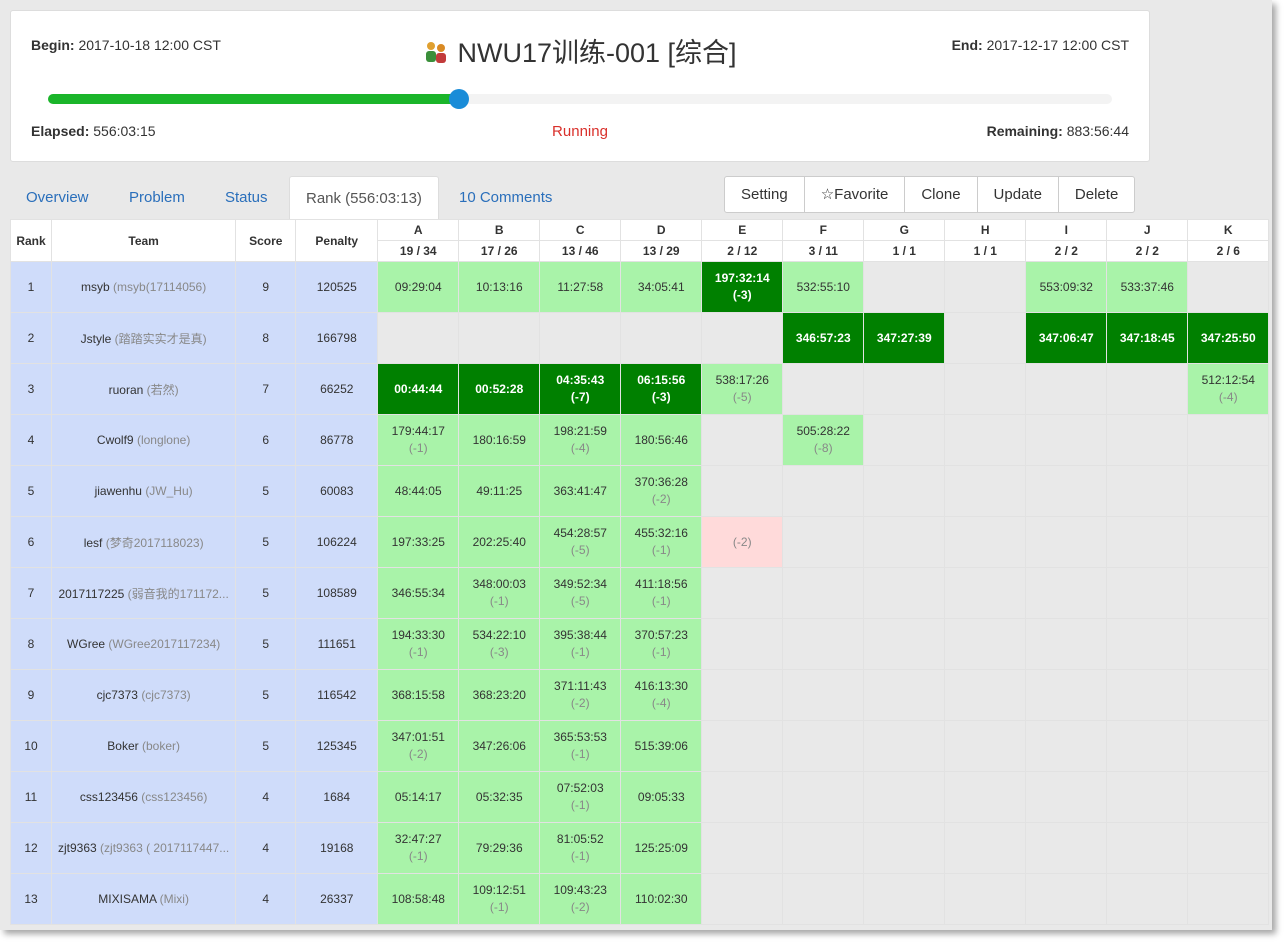  Describe the element at coordinates (1147, 287) in the screenshot. I see `problem-cell-j: 533:37:46` at that location.